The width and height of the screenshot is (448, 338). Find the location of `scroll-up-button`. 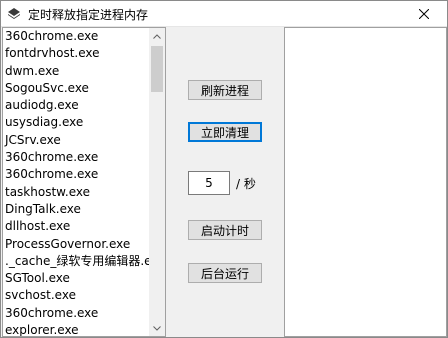

scroll-up-button is located at coordinates (157, 36).